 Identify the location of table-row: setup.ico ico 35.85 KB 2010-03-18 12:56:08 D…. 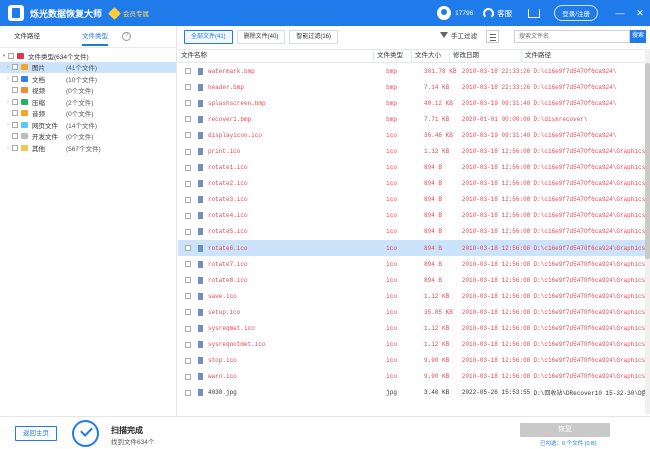
(414, 312).